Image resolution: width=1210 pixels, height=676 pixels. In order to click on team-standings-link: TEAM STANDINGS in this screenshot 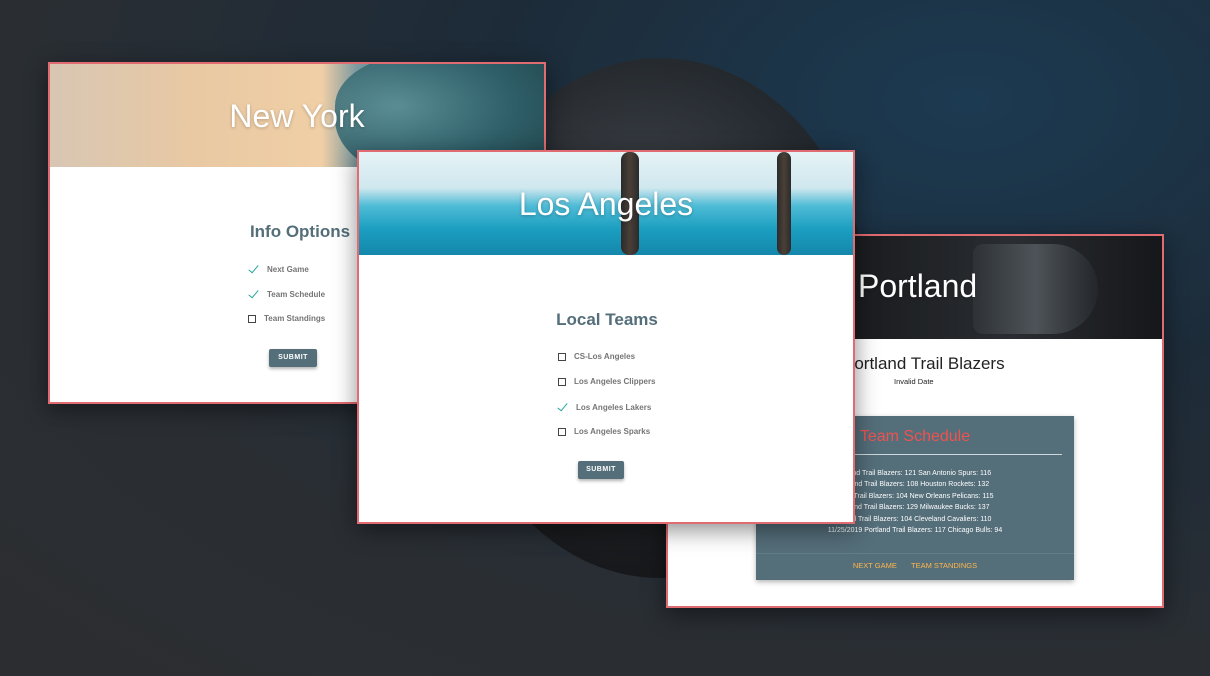, I will do `click(944, 565)`.